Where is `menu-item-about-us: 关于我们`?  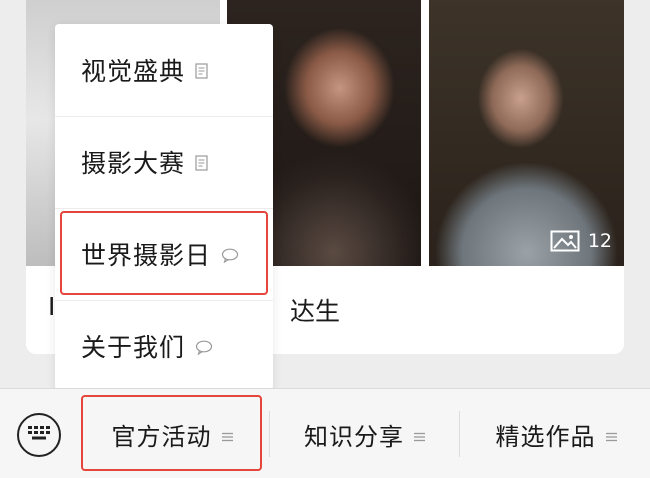
menu-item-about-us: 关于我们 is located at coordinates (164, 346).